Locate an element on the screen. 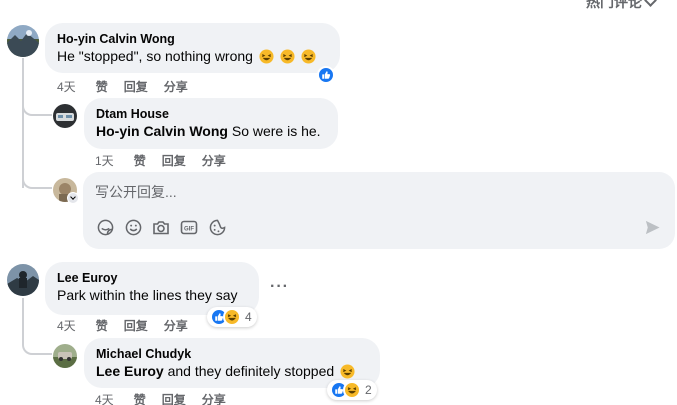 This screenshot has width=677, height=405. send-icon is located at coordinates (652, 230).